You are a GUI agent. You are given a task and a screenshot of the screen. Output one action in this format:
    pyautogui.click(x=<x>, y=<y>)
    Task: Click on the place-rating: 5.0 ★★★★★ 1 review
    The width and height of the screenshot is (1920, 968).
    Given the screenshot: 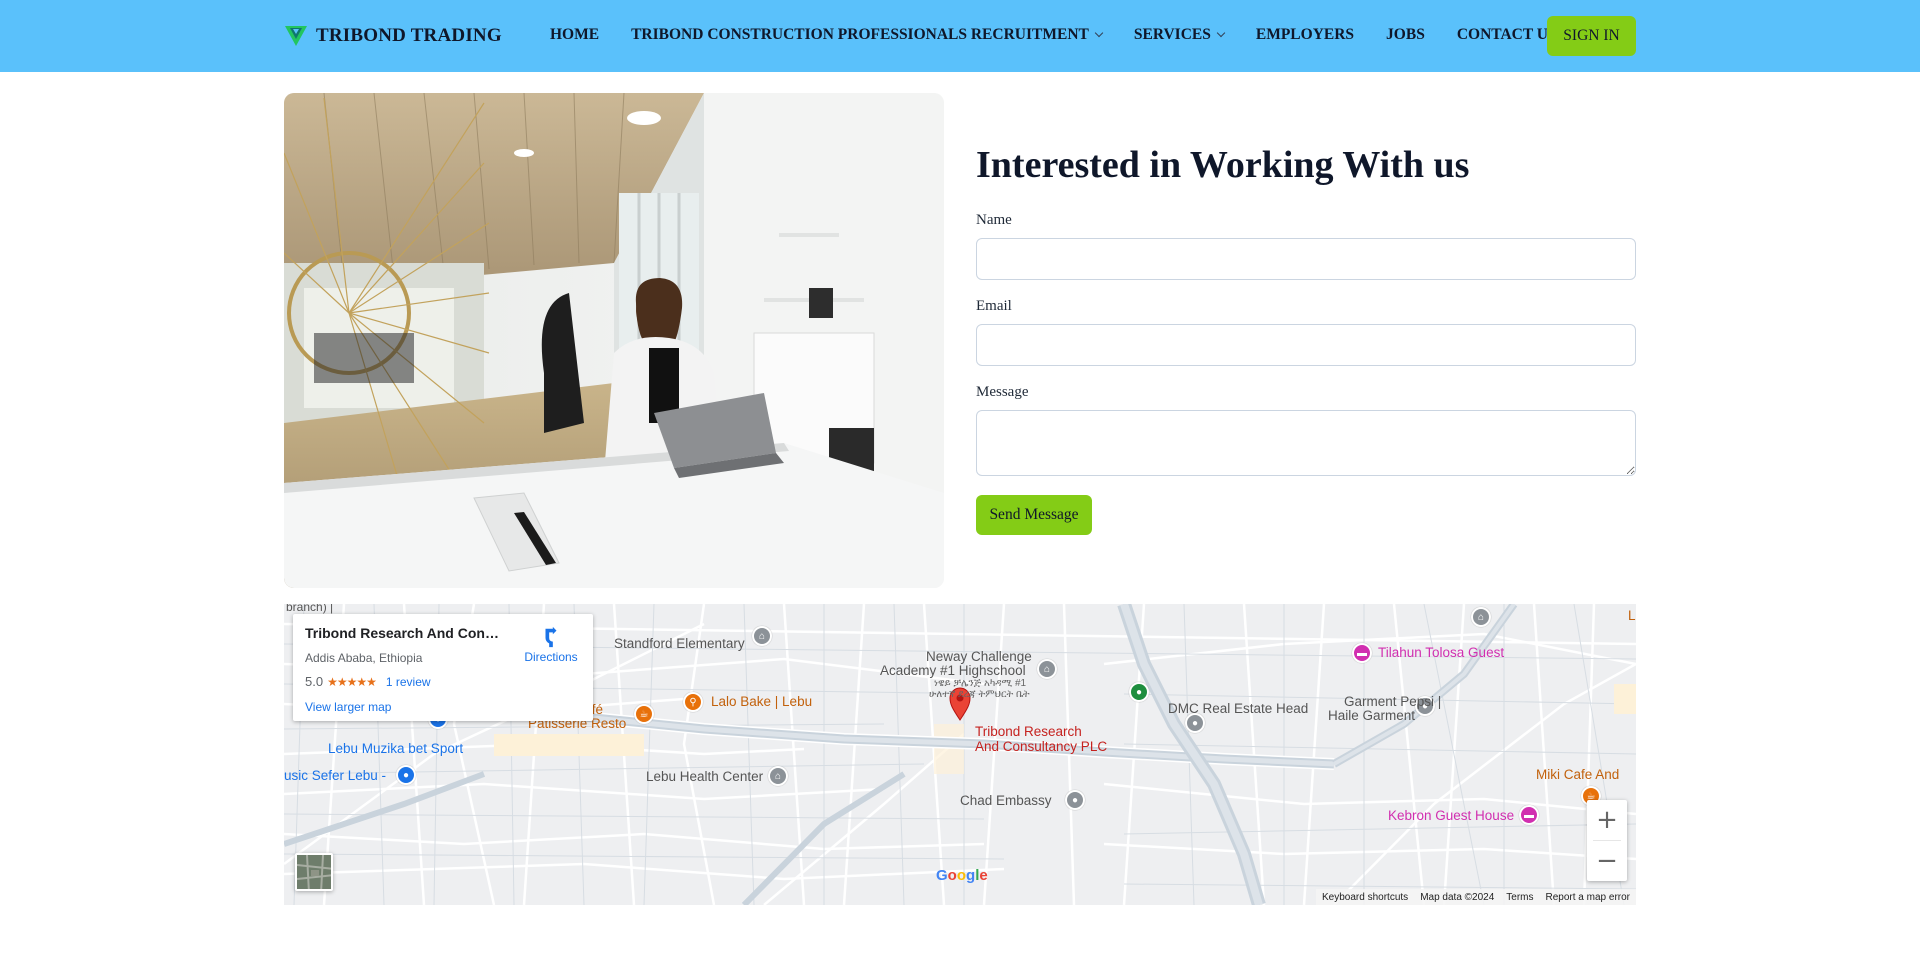 What is the action you would take?
    pyautogui.click(x=368, y=681)
    